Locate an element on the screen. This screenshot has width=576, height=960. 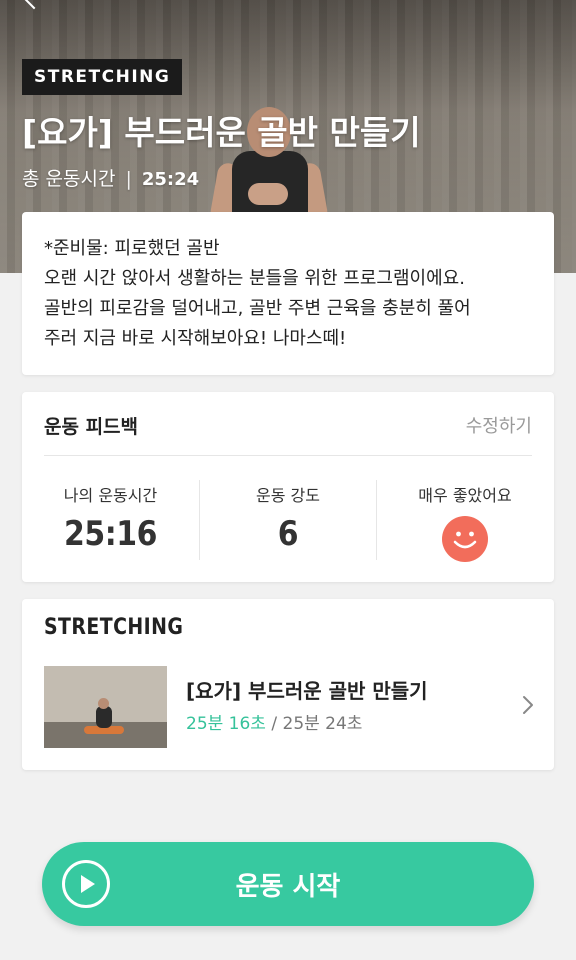
feedback-header: 운동 피드백 수정하기 is located at coordinates (288, 424).